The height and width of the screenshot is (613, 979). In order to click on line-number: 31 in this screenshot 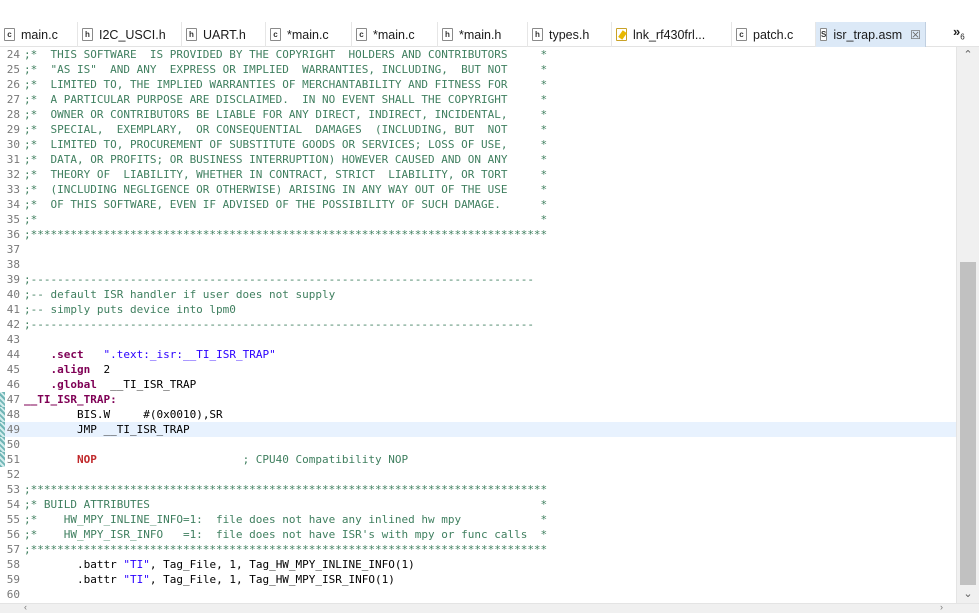, I will do `click(13, 159)`.